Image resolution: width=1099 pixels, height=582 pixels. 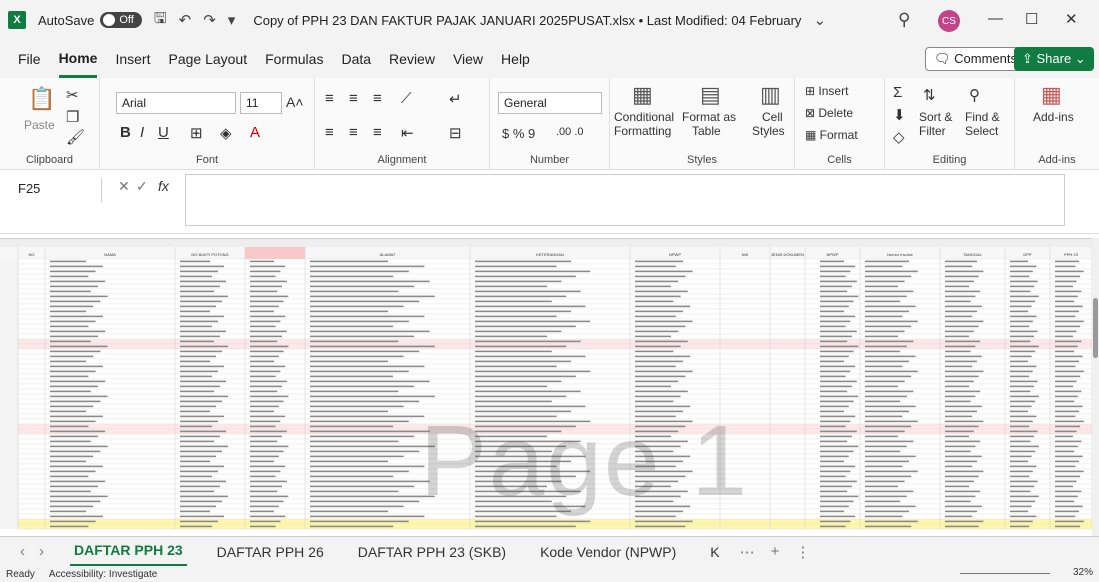 What do you see at coordinates (142, 186) in the screenshot?
I see `enter-icon: ✓` at bounding box center [142, 186].